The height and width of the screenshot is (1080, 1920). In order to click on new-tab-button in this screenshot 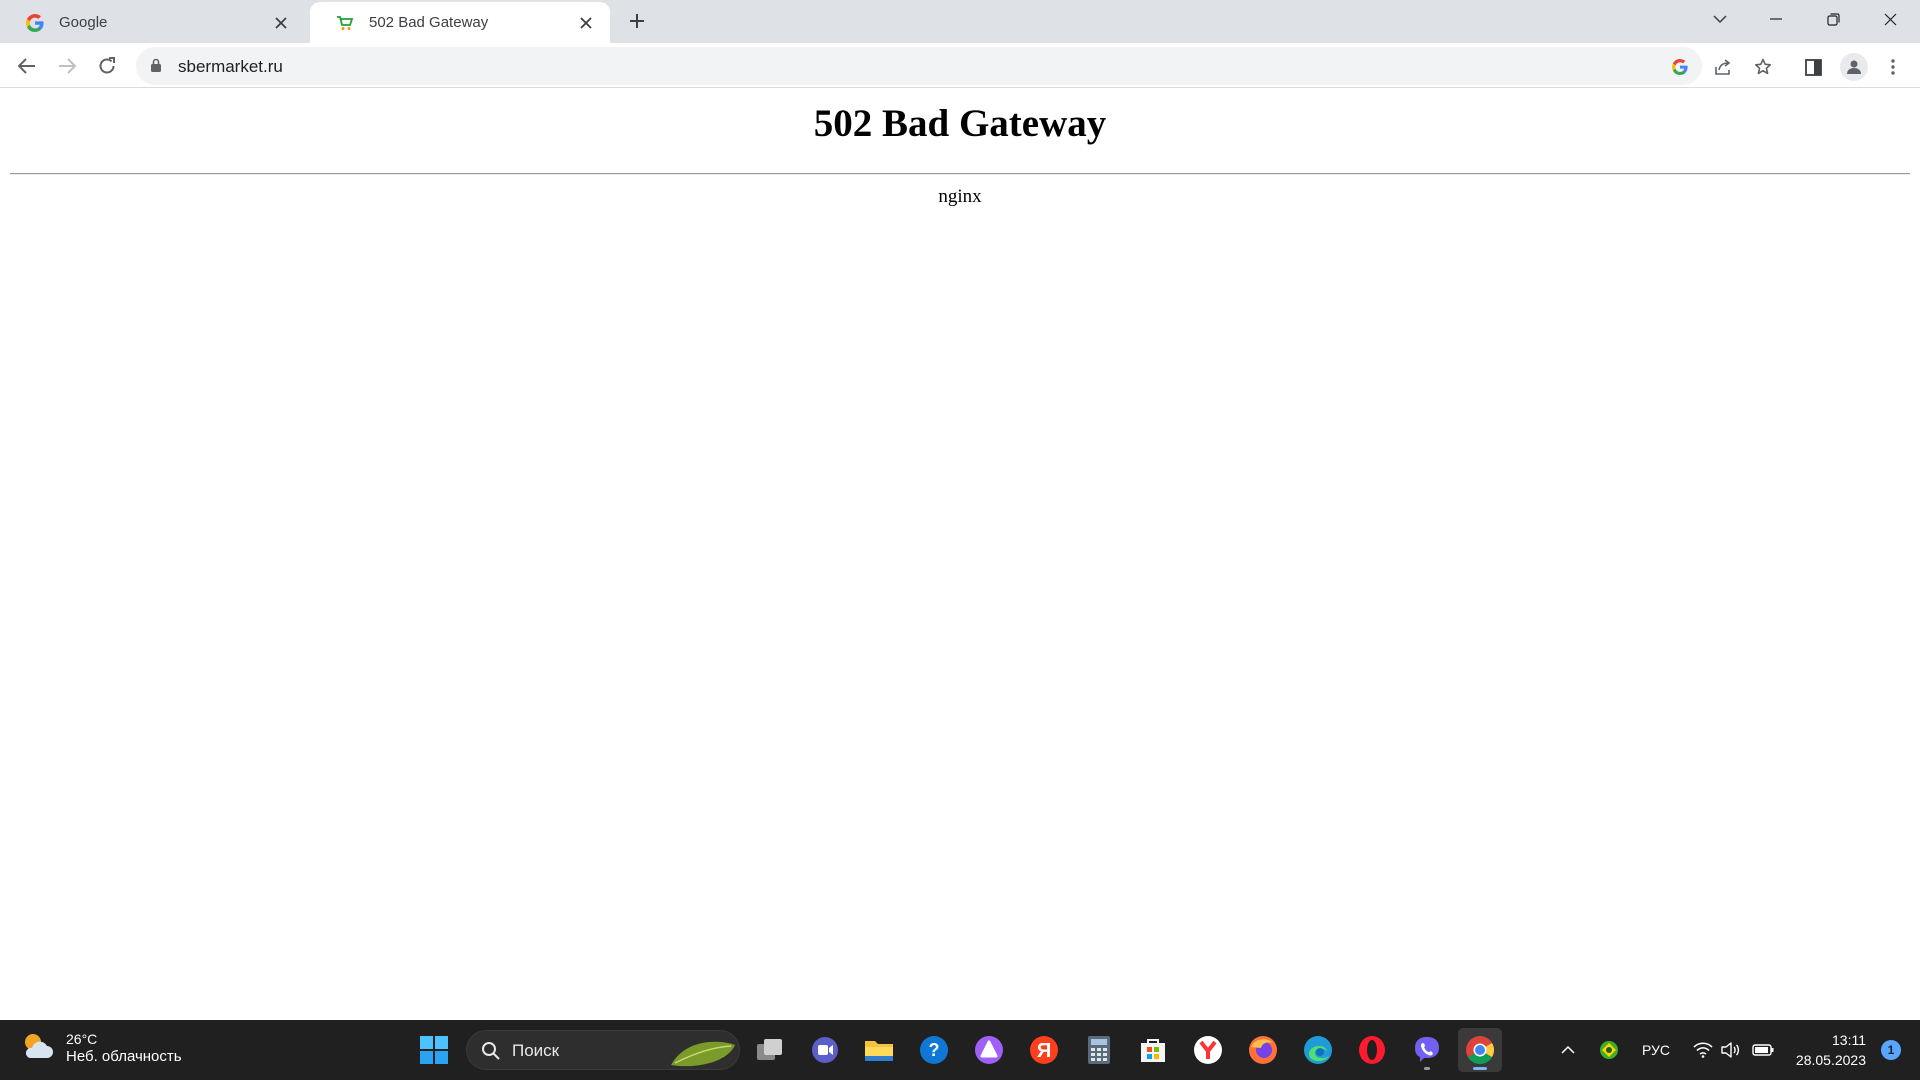, I will do `click(637, 21)`.